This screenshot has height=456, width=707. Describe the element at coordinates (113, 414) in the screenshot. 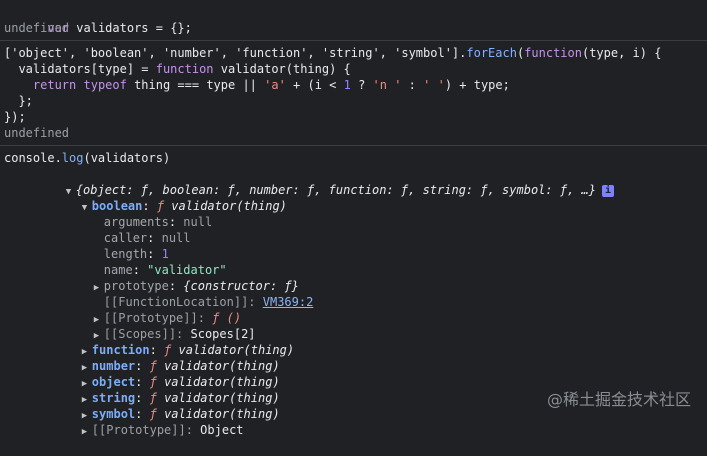

I see `property-key: symbol` at that location.